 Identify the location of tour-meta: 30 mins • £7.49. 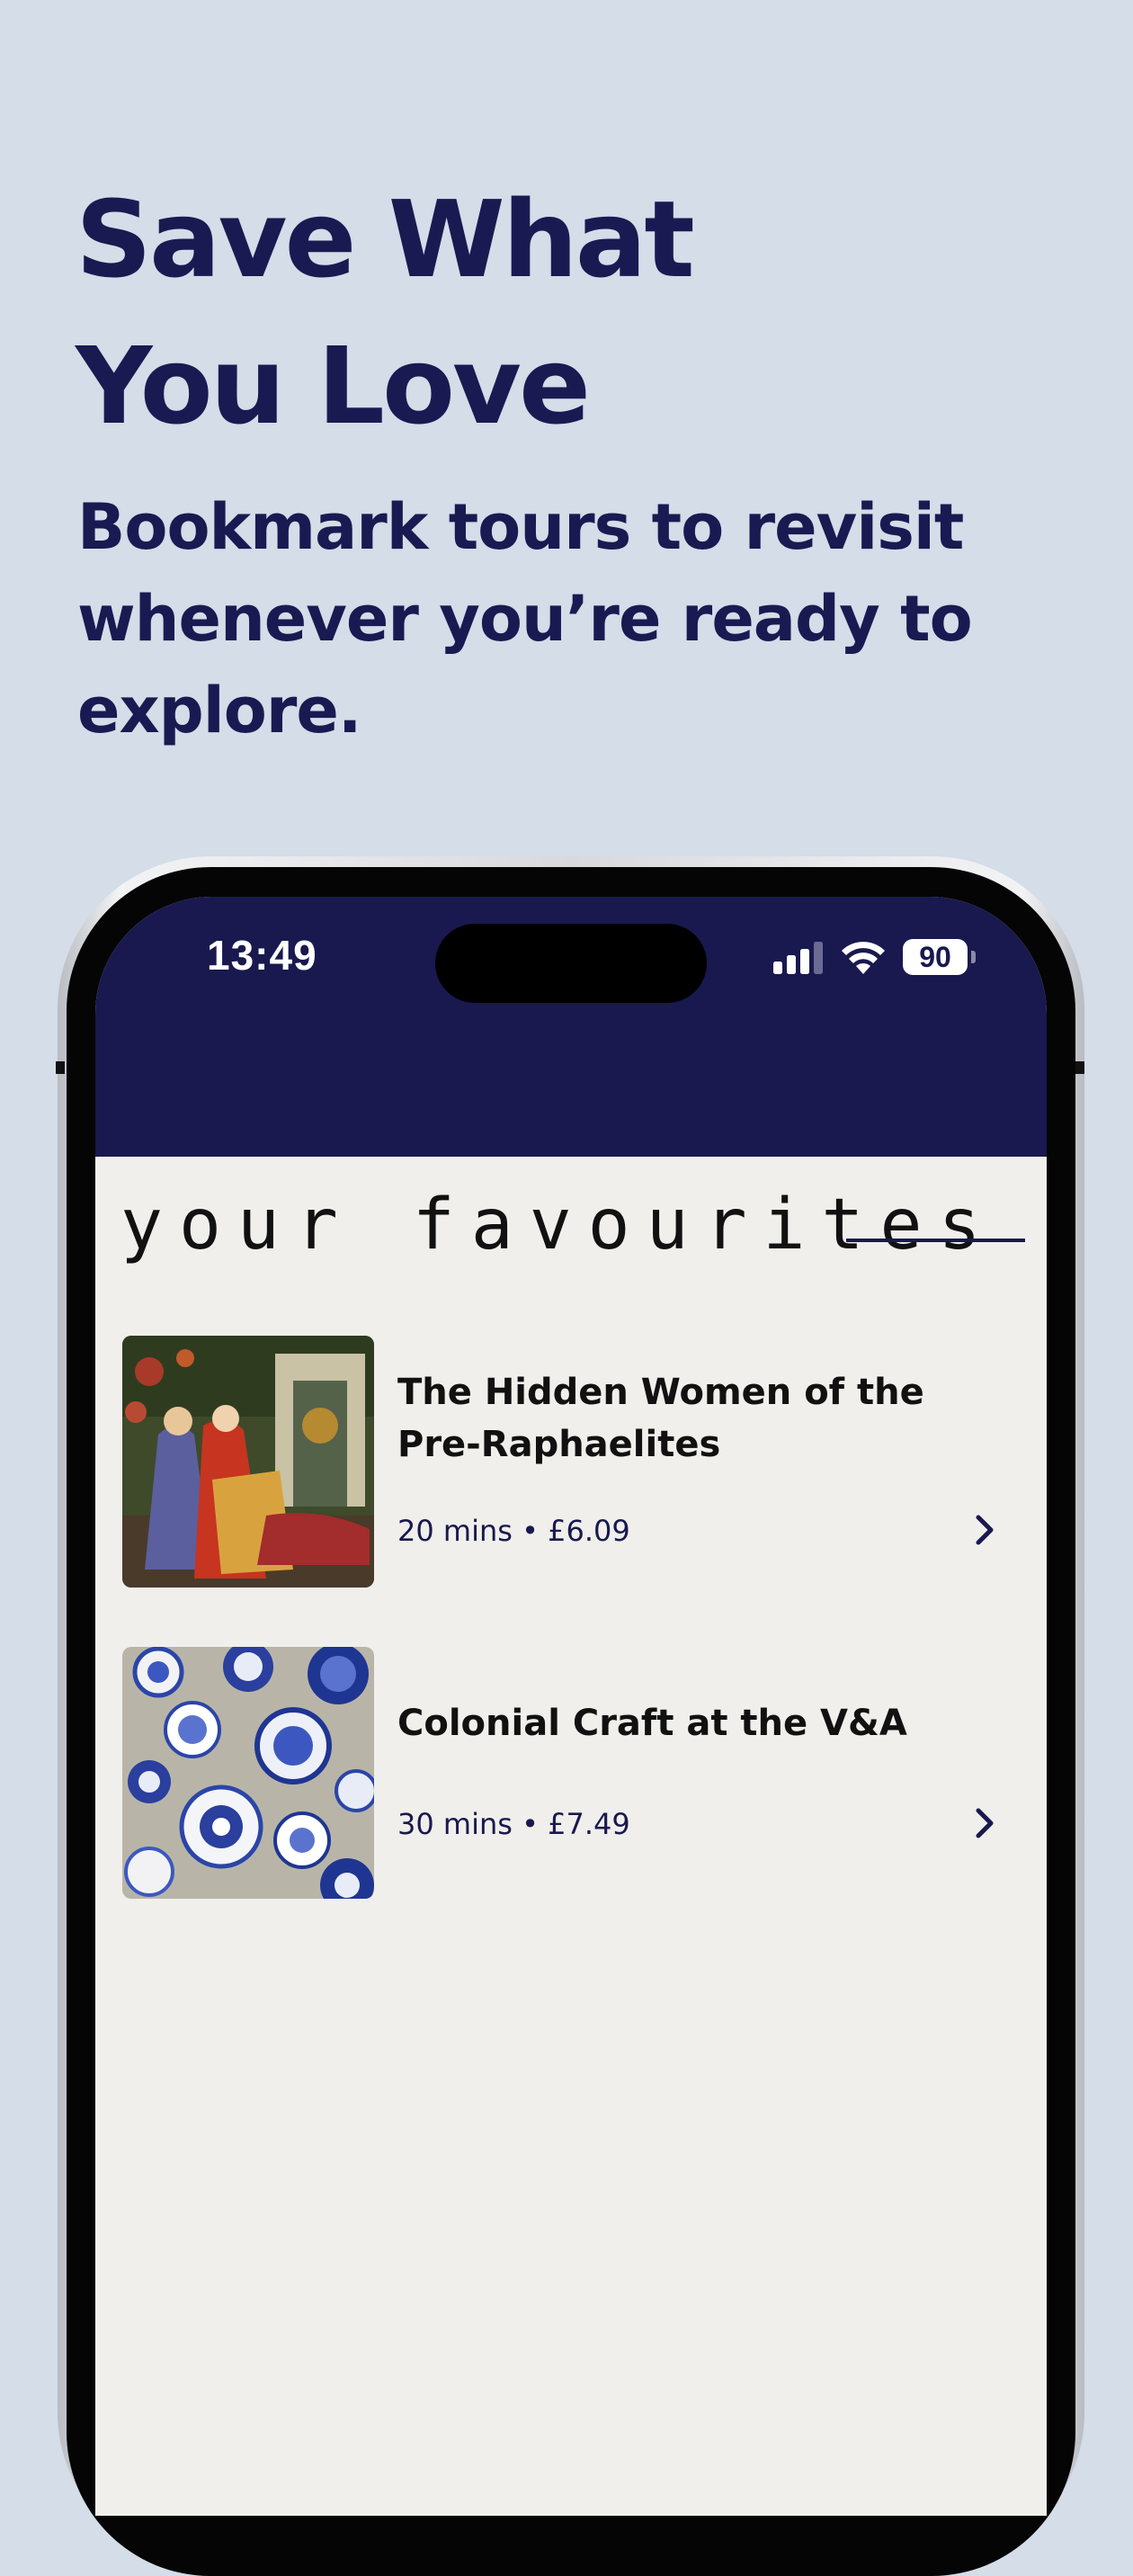
(513, 1824).